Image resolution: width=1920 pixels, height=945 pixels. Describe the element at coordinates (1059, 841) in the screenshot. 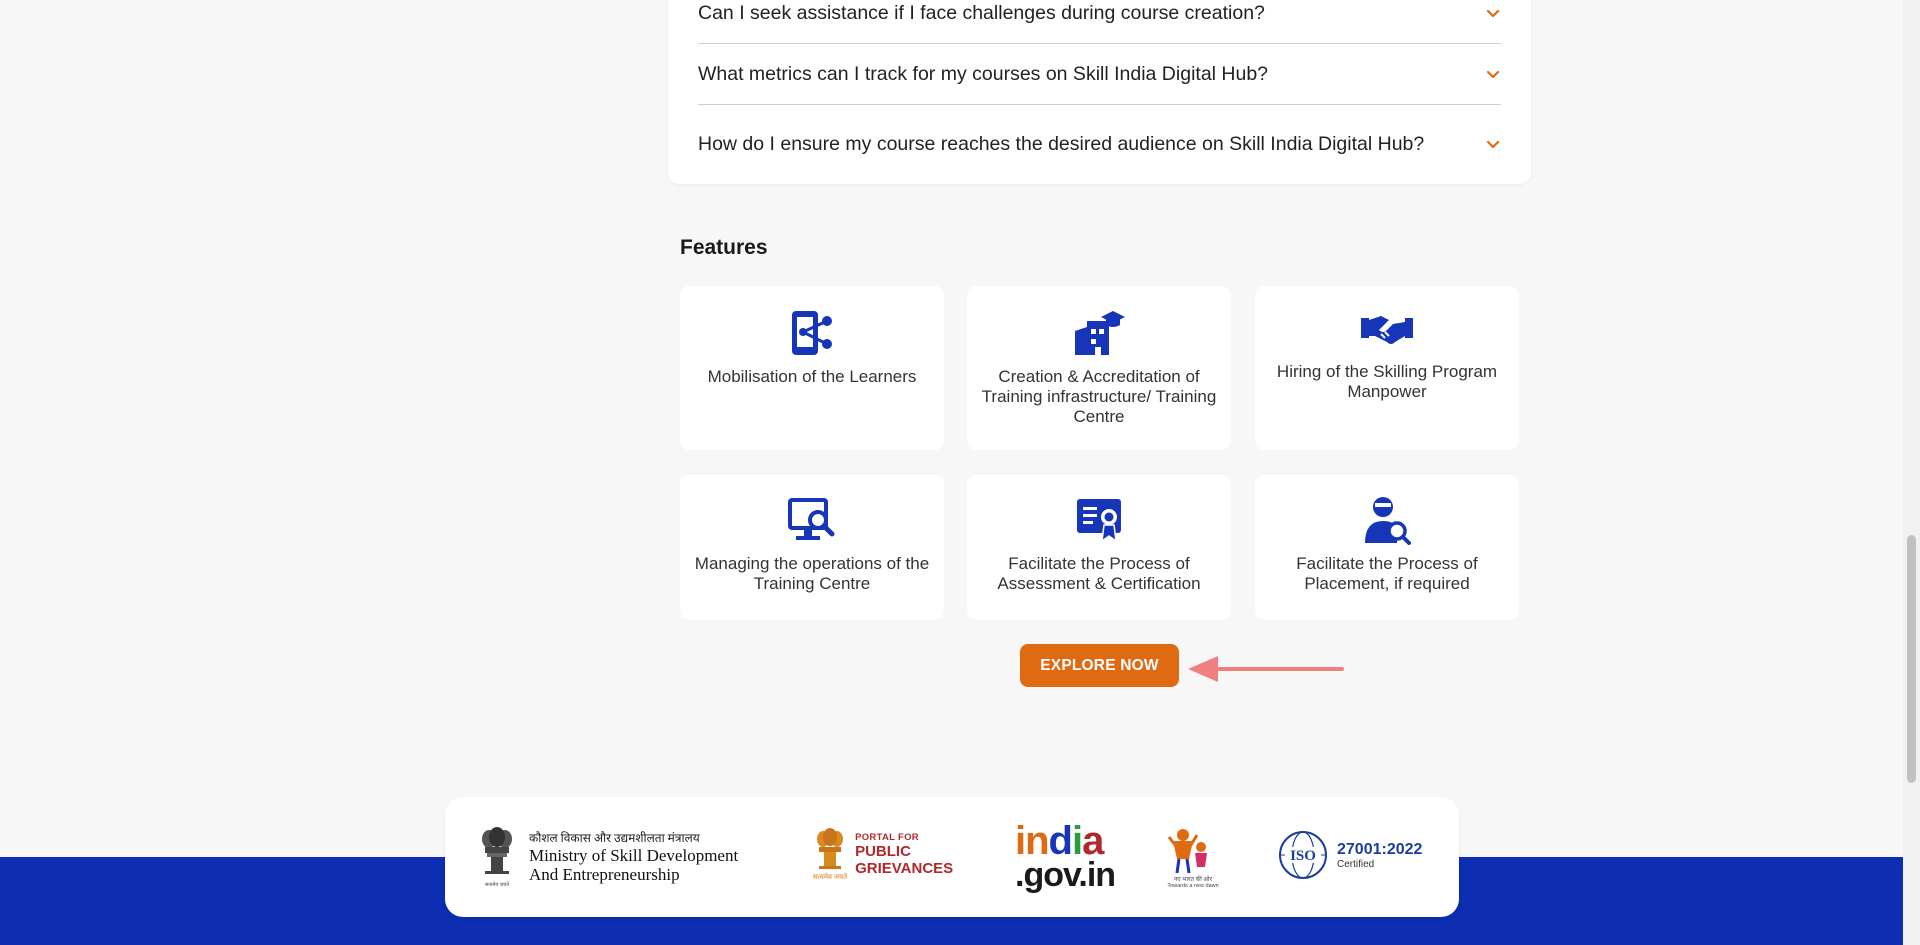

I see `india-gov-top: india` at that location.